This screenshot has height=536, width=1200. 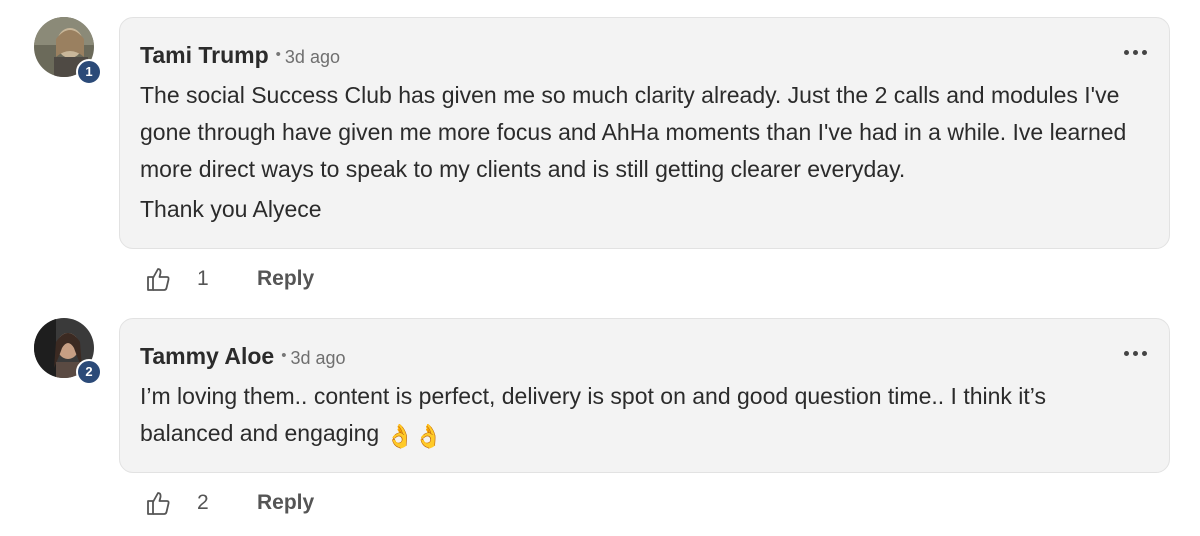 What do you see at coordinates (204, 55) in the screenshot?
I see `author-name: Tami Trump` at bounding box center [204, 55].